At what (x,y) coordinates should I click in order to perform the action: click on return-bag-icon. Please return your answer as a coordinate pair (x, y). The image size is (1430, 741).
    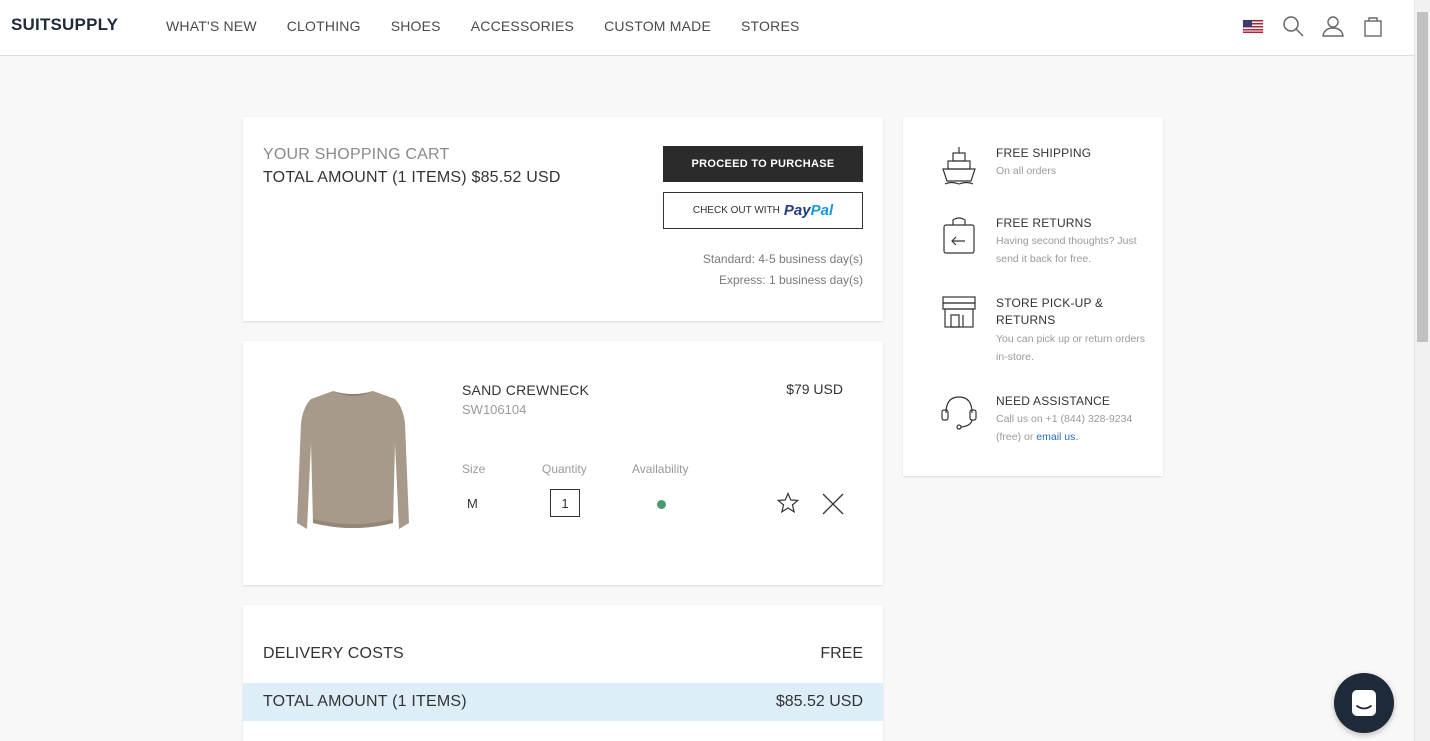
    Looking at the image, I should click on (959, 235).